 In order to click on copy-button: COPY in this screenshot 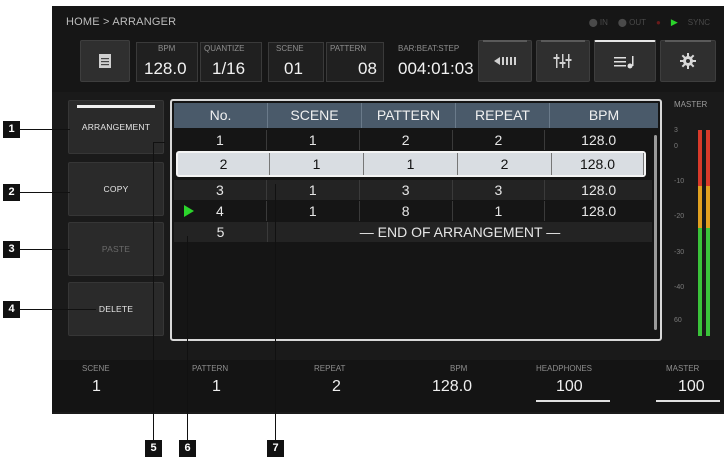, I will do `click(116, 189)`.